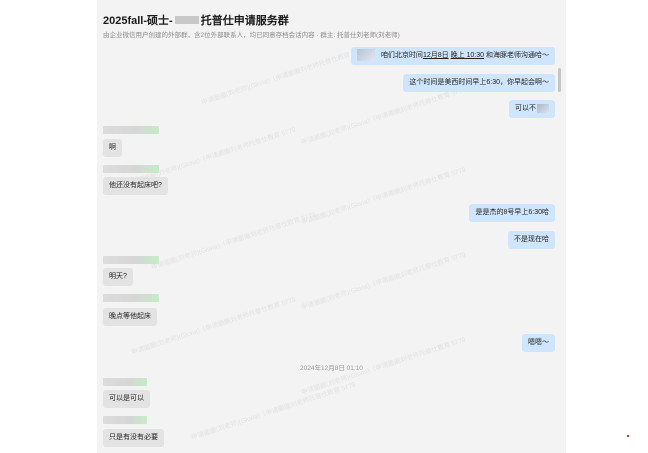 The width and height of the screenshot is (648, 453). I want to click on group-title-suffix: 托普仕申请服务群, so click(244, 21).